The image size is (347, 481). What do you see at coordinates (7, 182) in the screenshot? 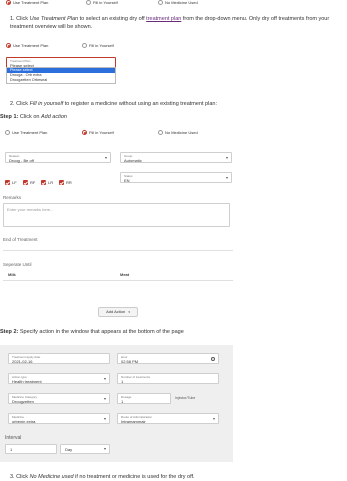
I see `quarter-checkbox-lf` at bounding box center [7, 182].